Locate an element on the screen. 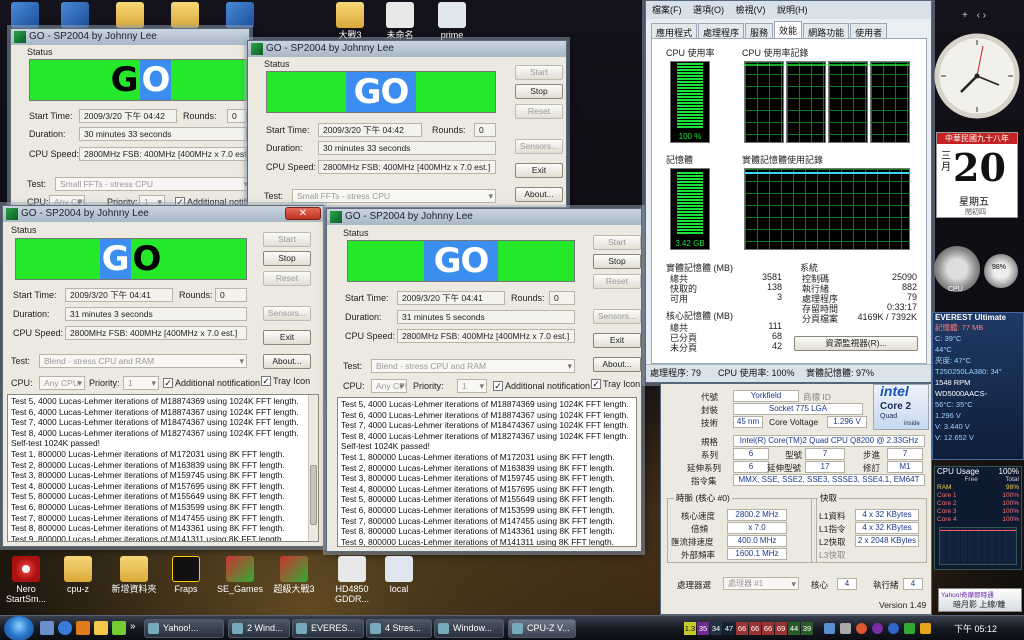 Image resolution: width=1024 pixels, height=640 pixels. bluetooth-icon is located at coordinates (893, 628).